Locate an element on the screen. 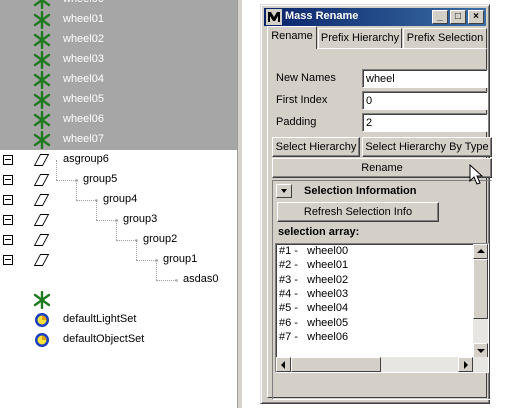 This screenshot has width=509, height=408. scroll-down-icon is located at coordinates (480, 350).